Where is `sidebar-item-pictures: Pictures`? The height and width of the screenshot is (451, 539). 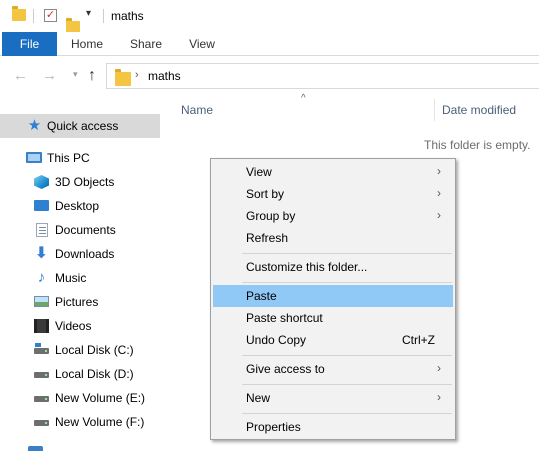
sidebar-item-pictures: Pictures is located at coordinates (80, 302).